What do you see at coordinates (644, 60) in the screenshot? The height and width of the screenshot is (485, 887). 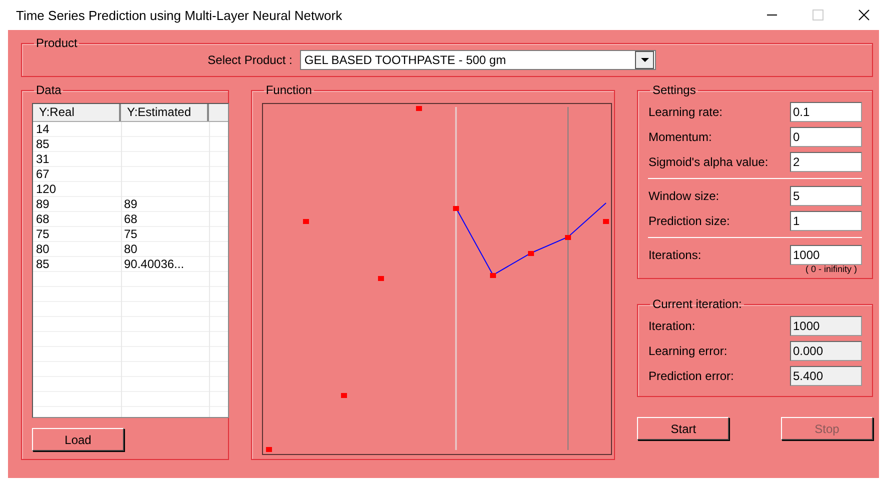 I see `caret-icon` at bounding box center [644, 60].